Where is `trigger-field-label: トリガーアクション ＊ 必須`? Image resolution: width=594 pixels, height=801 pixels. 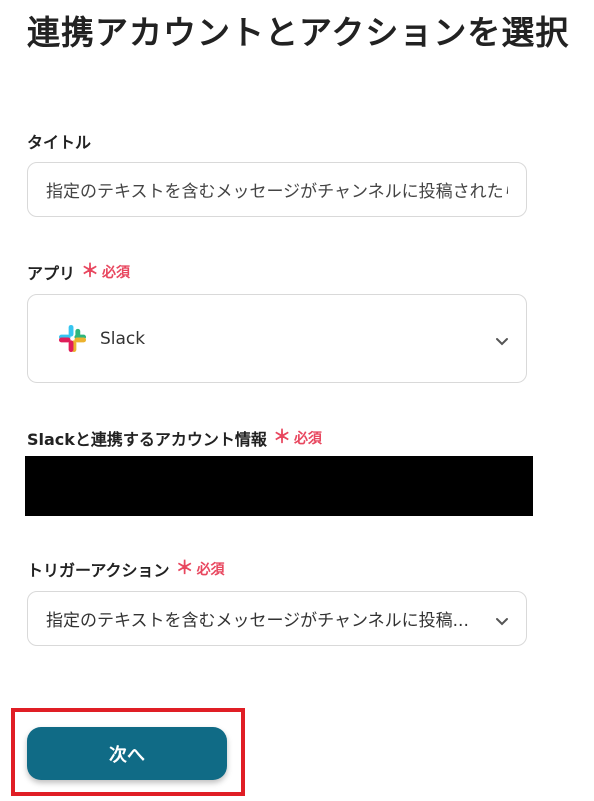
trigger-field-label: トリガーアクション ＊ 必須 is located at coordinates (126, 569).